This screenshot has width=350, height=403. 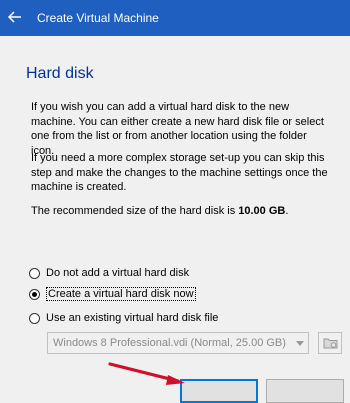 What do you see at coordinates (135, 211) in the screenshot?
I see `recommended-size-prefix: The recommended size of the hard disk is` at bounding box center [135, 211].